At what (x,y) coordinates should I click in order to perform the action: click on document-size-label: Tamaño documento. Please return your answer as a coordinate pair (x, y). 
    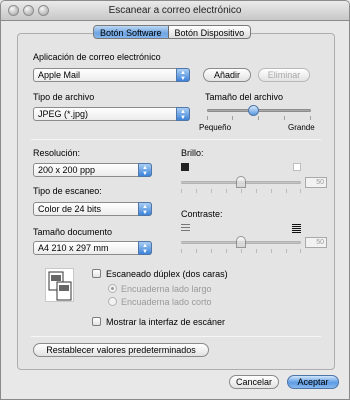
    Looking at the image, I should click on (73, 232).